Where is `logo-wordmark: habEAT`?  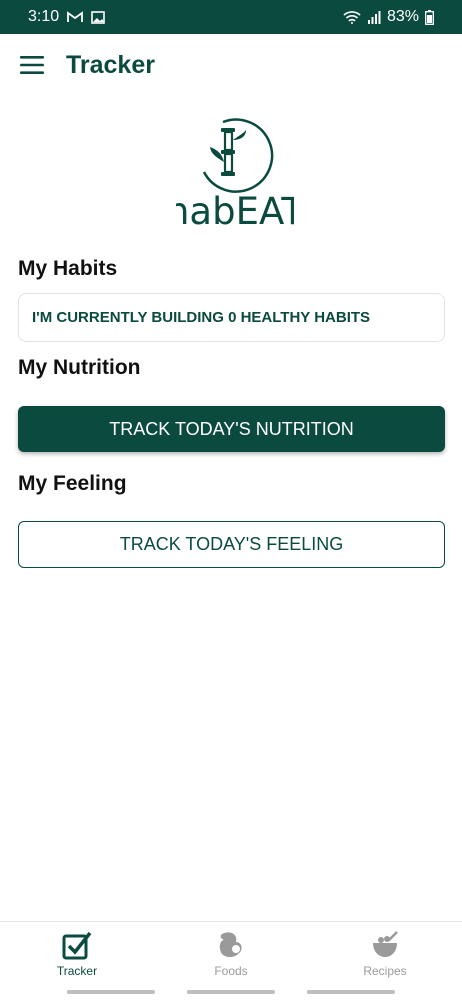
logo-wordmark: habEAT is located at coordinates (235, 211).